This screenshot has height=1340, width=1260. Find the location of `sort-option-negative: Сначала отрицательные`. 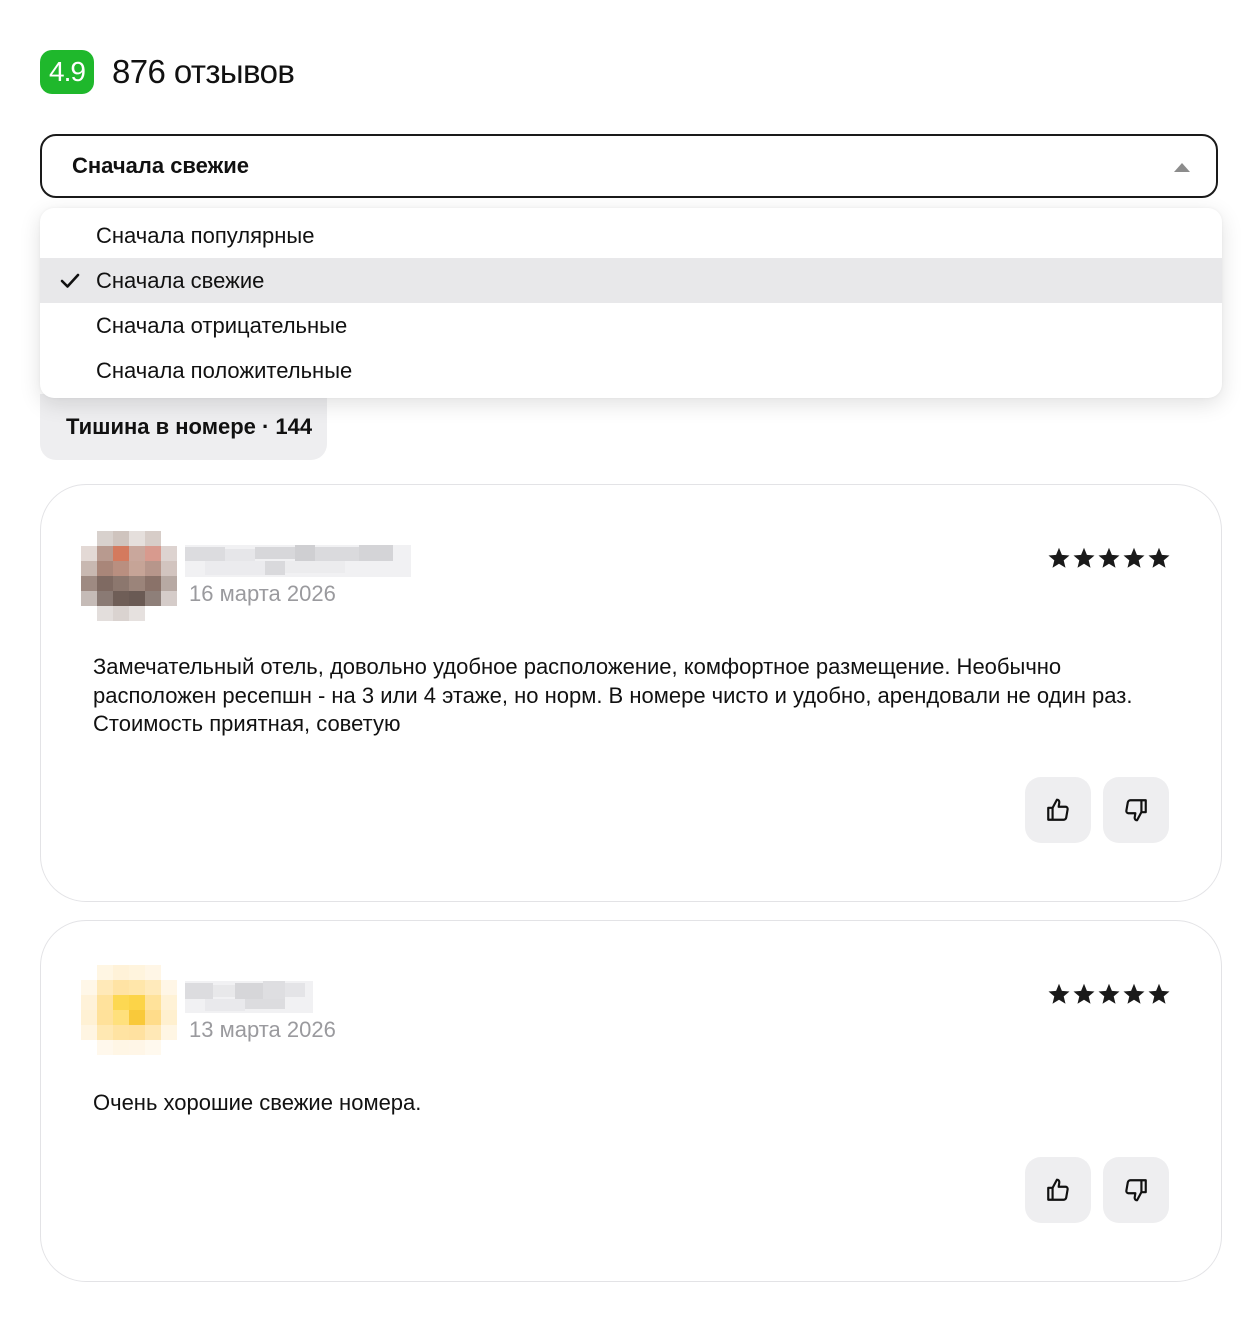

sort-option-negative: Сначала отрицательные is located at coordinates (631, 325).